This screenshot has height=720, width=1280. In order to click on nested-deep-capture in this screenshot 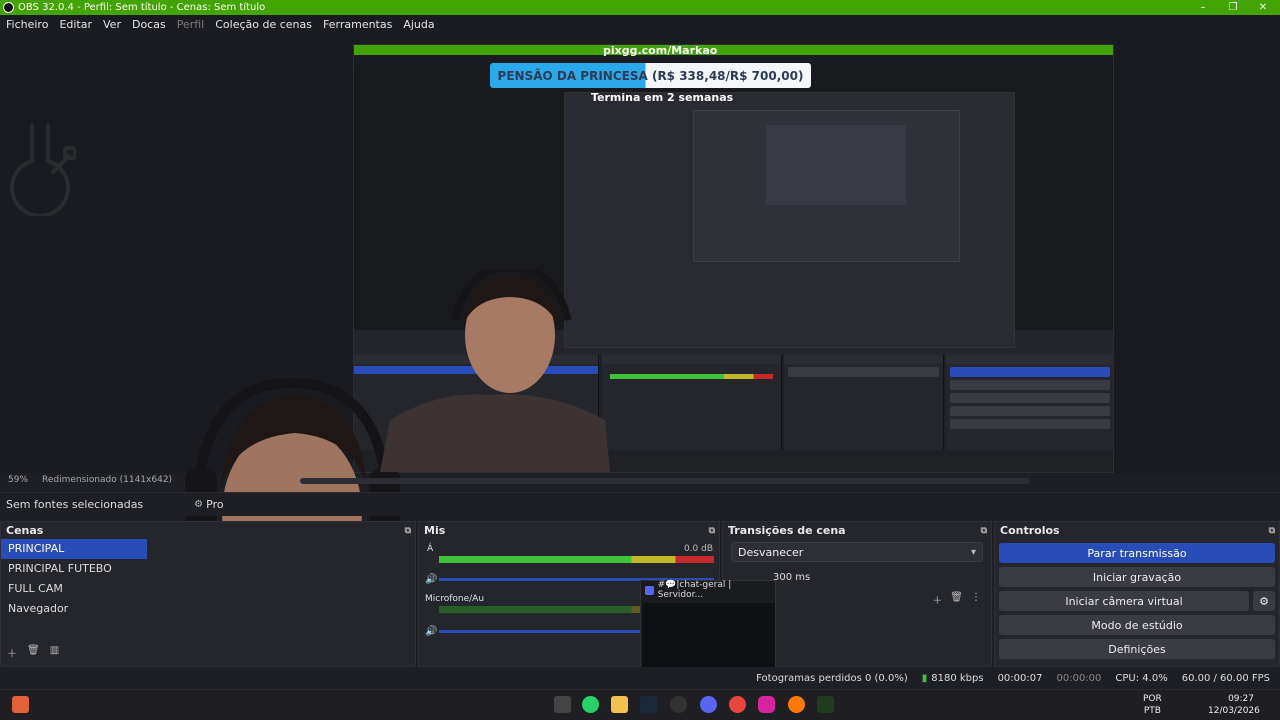, I will do `click(789, 220)`.